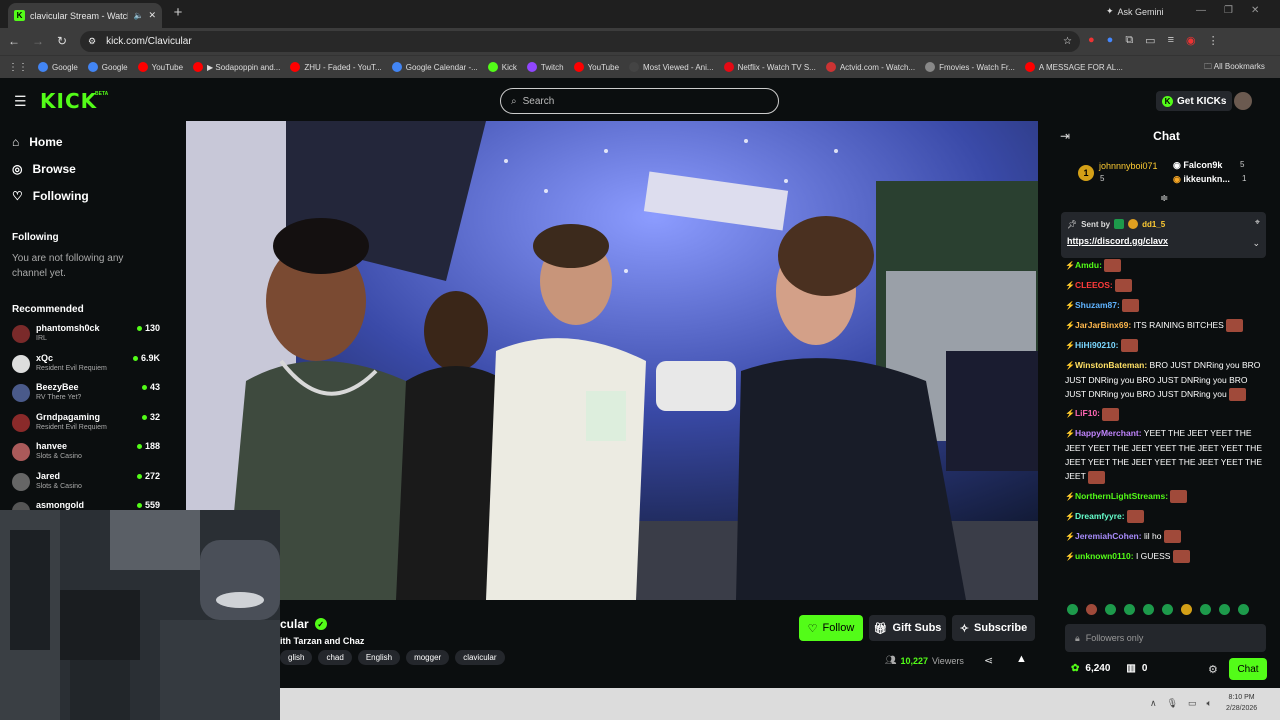 The width and height of the screenshot is (1280, 720). I want to click on mic-icon: 🎙︎, so click(1172, 703).